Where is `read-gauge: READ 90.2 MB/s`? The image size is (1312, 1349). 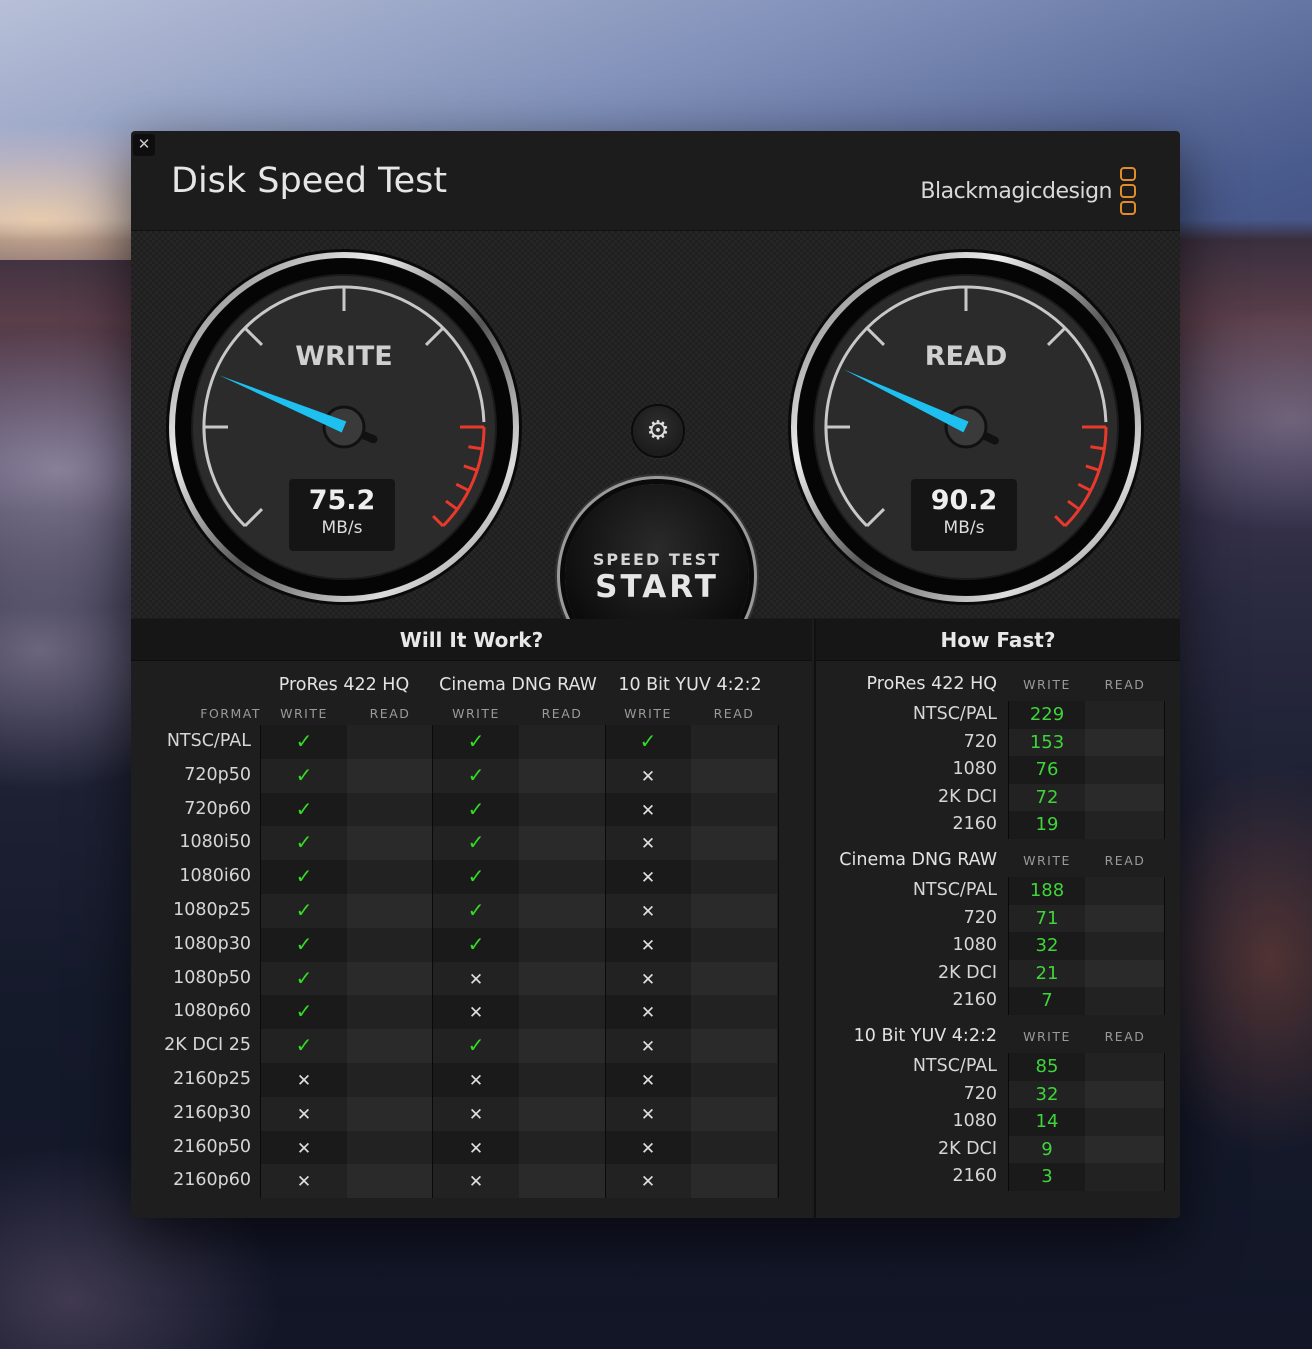 read-gauge: READ 90.2 MB/s is located at coordinates (966, 427).